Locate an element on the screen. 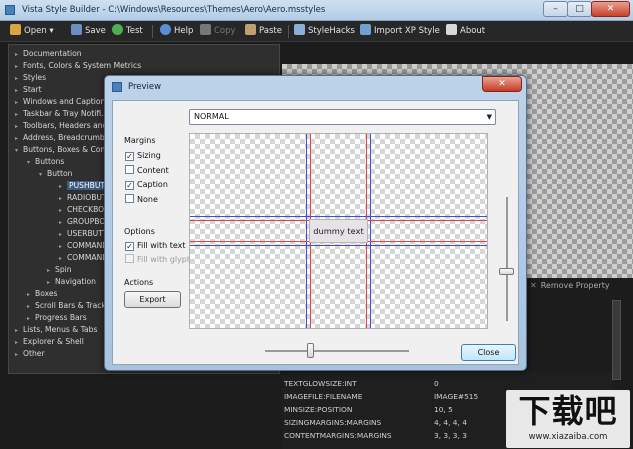  dialog-title: Preview is located at coordinates (145, 87).